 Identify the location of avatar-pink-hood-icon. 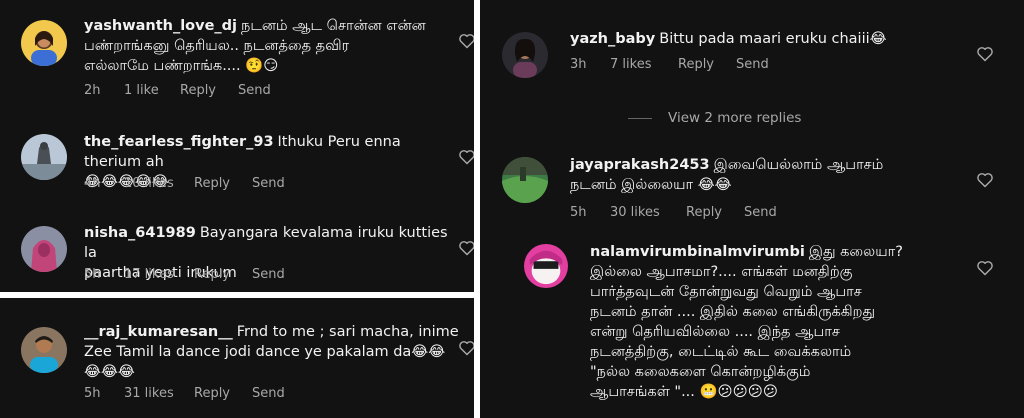
(44, 249).